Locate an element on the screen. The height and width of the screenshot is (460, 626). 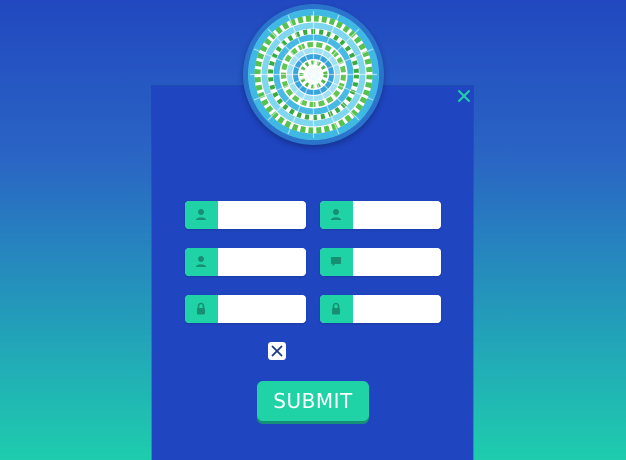
message-field is located at coordinates (380, 262).